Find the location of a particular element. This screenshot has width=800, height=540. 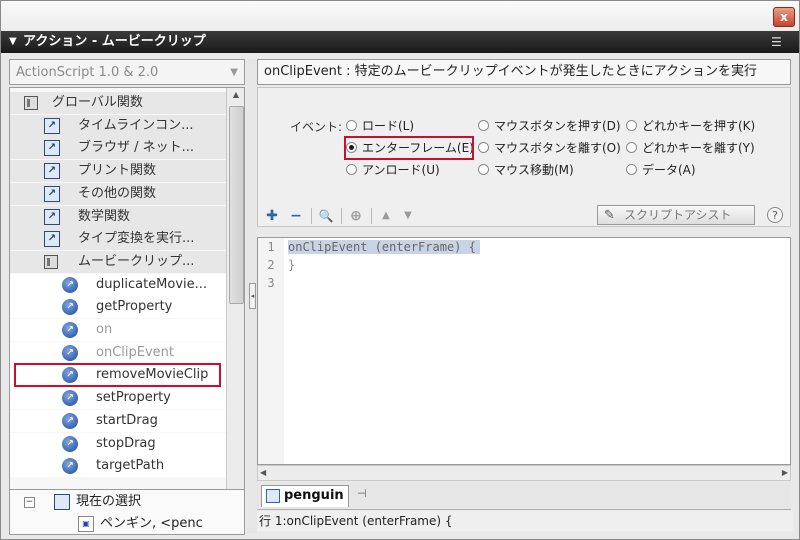

tree-item-label: onClipEvent is located at coordinates (135, 352).